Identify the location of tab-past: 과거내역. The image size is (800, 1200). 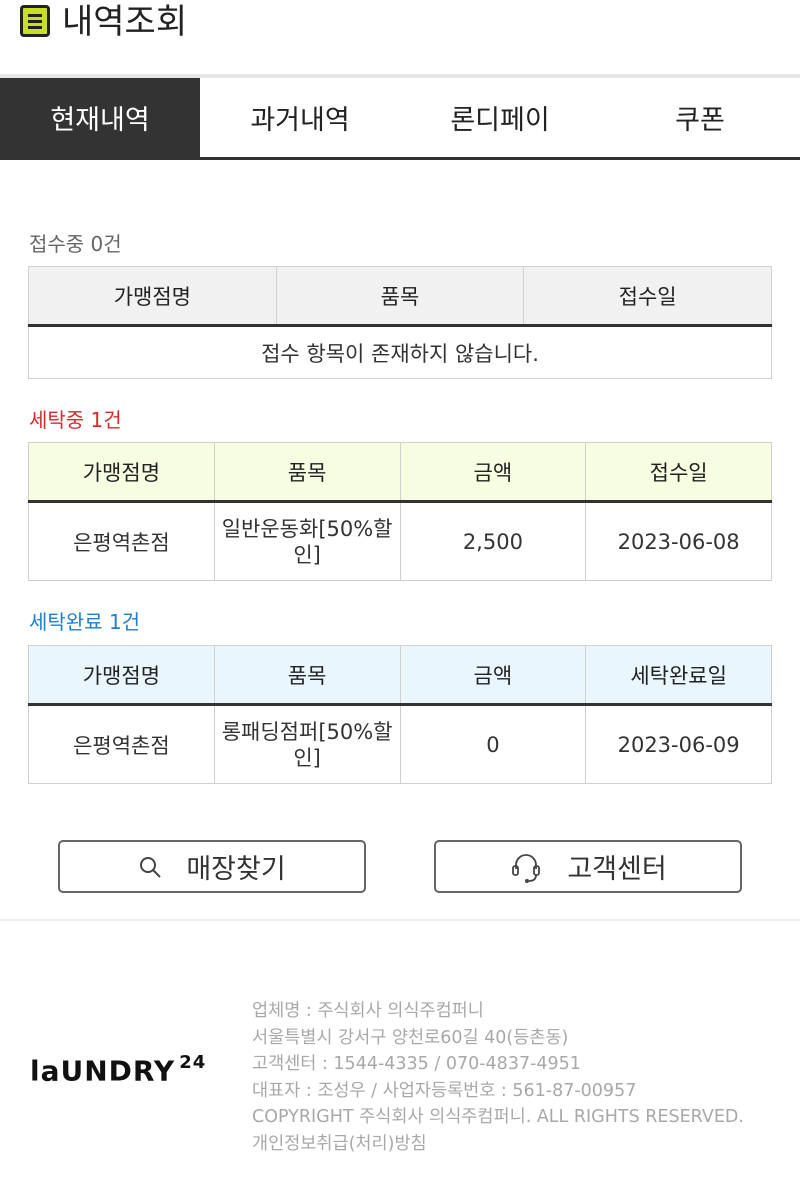
(300, 117).